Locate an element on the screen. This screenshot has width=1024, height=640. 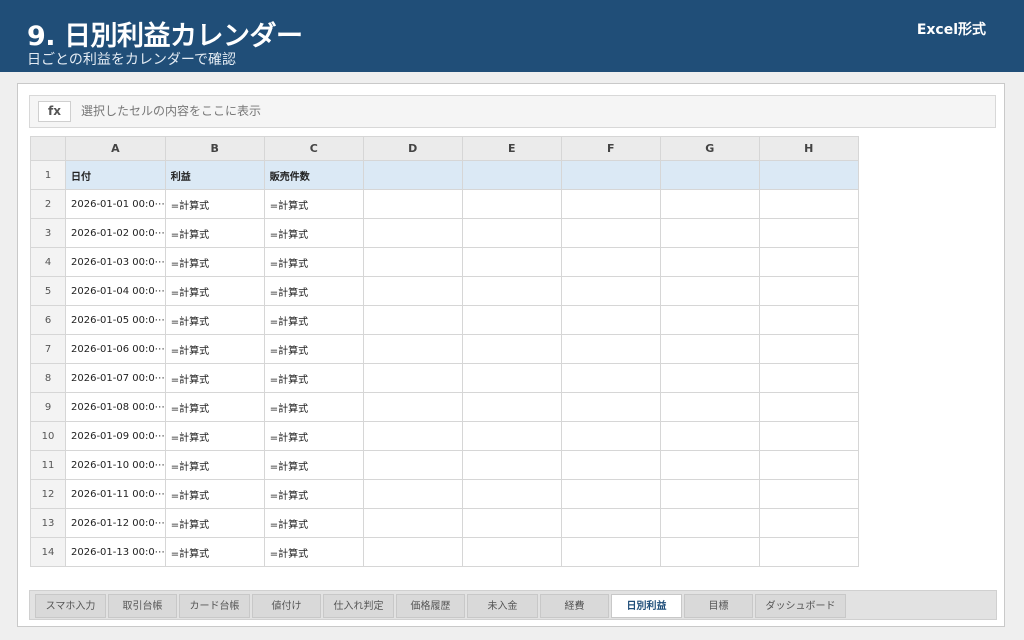
row-number: 5 is located at coordinates (48, 291).